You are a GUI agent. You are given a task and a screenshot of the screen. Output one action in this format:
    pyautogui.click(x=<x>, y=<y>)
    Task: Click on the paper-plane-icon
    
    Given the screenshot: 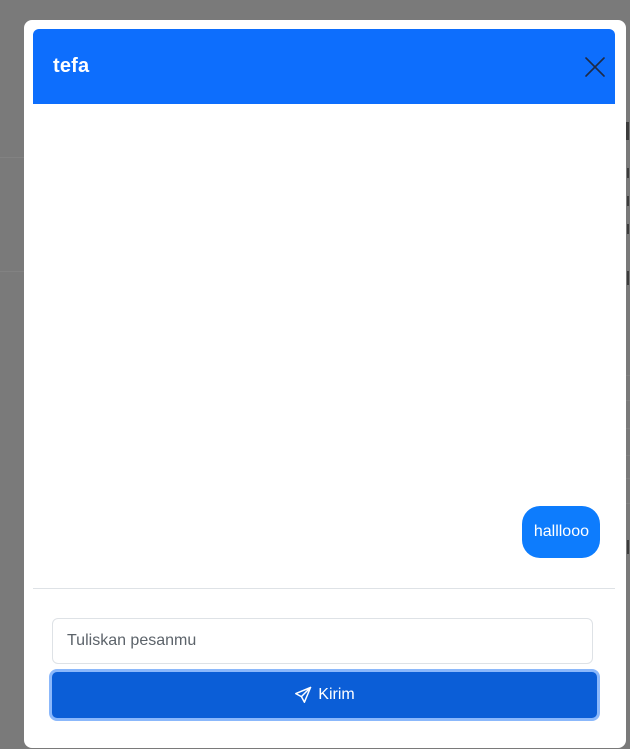 What is the action you would take?
    pyautogui.click(x=303, y=694)
    